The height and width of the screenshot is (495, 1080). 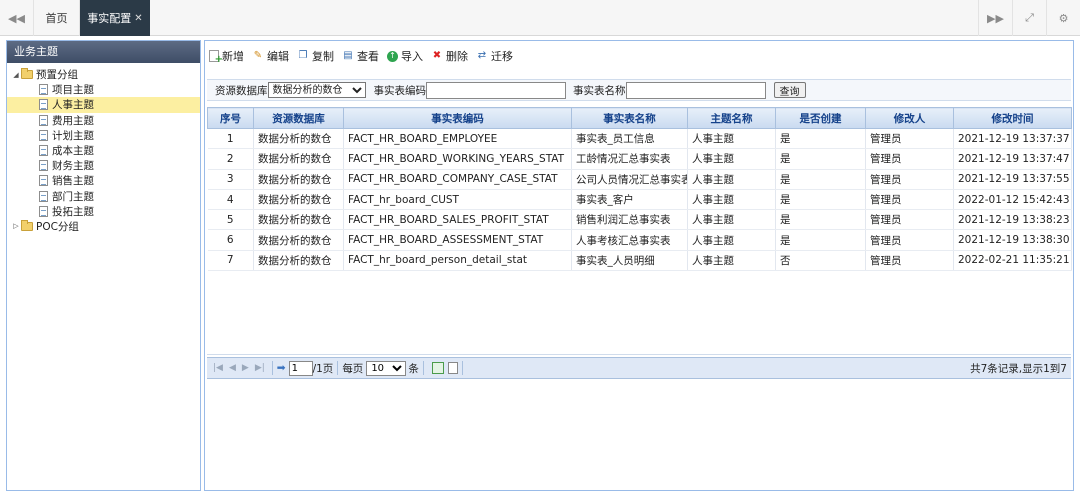 I want to click on prev-page-icon: ◀, so click(x=232, y=368).